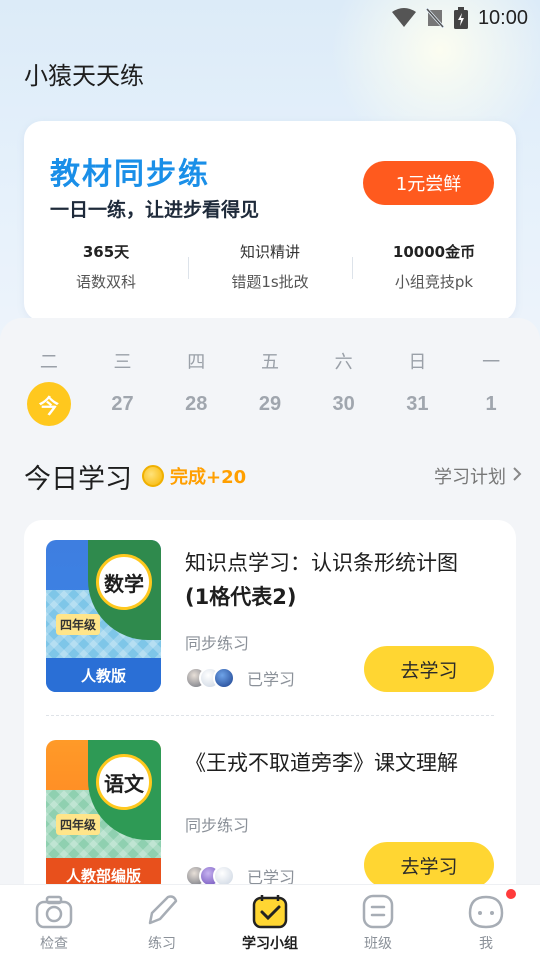 This screenshot has height=960, width=540. What do you see at coordinates (106, 267) in the screenshot?
I see `stat-days: 365天 语数双科` at bounding box center [106, 267].